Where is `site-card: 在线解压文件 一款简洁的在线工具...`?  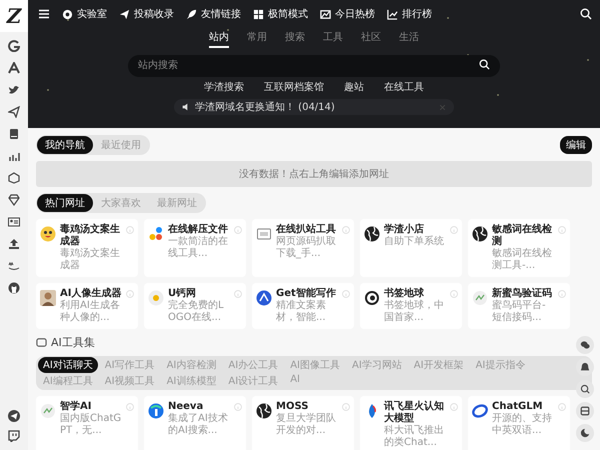
site-card: 在线解压文件 一款简洁的在线工具... is located at coordinates (195, 248).